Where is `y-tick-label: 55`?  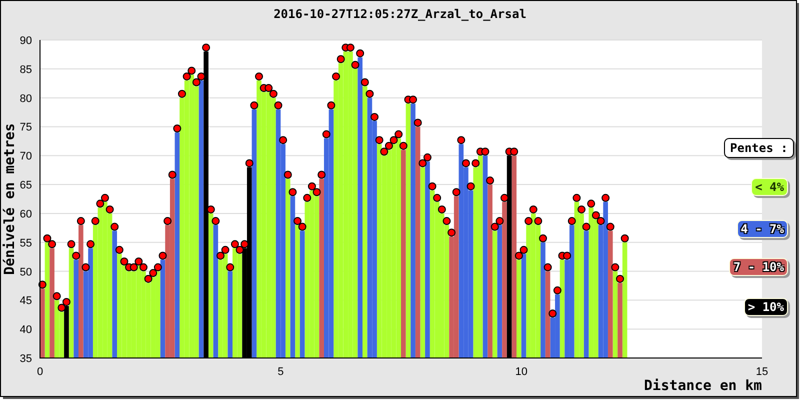 y-tick-label: 55 is located at coordinates (26, 243).